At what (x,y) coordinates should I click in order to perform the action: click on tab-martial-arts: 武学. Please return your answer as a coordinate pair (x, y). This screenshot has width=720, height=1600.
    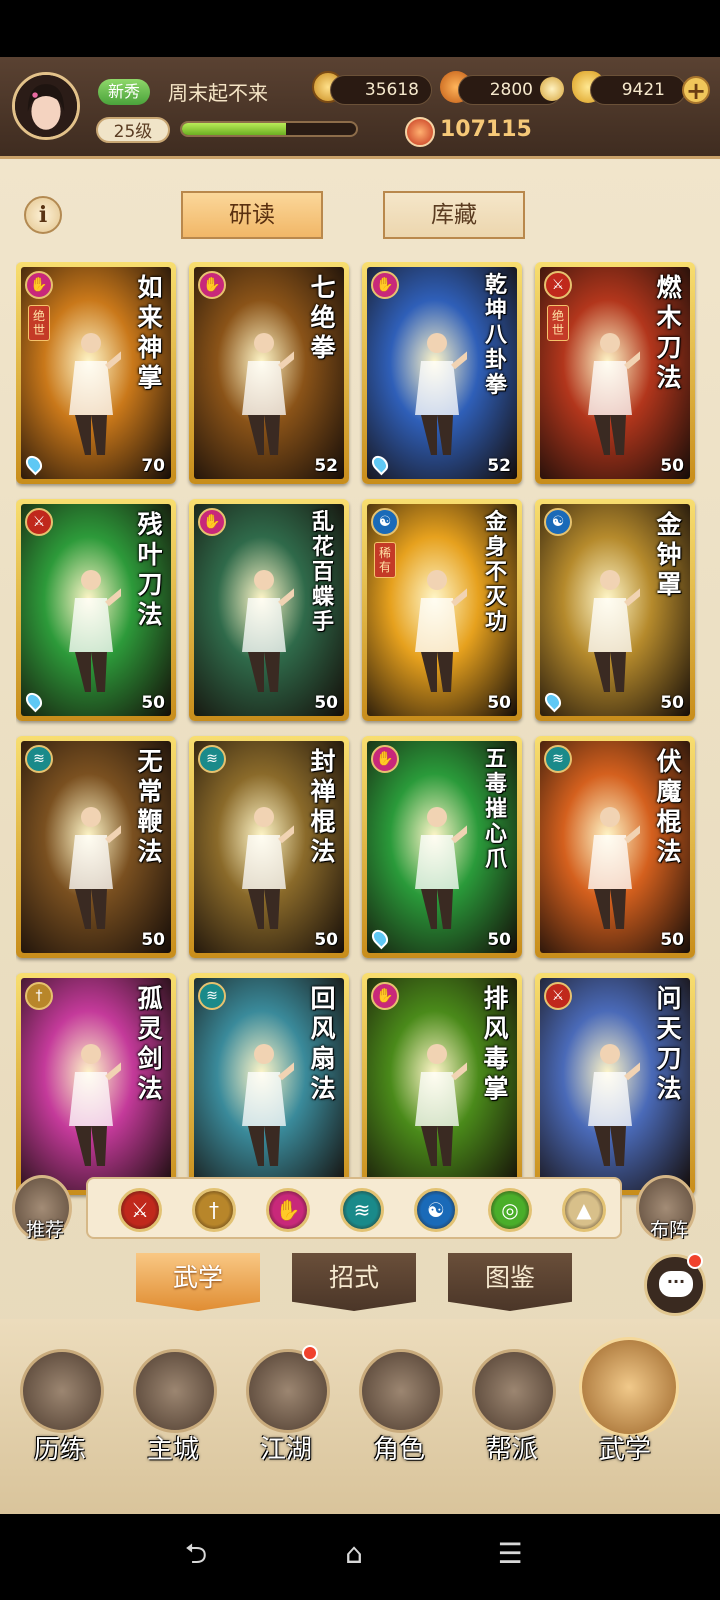
    Looking at the image, I should click on (198, 1282).